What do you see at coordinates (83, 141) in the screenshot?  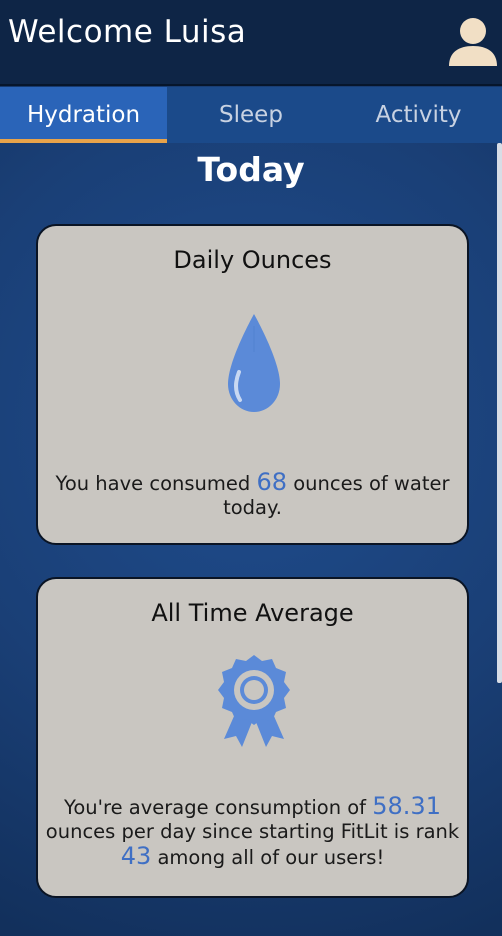 I see `active-tab-indicator` at bounding box center [83, 141].